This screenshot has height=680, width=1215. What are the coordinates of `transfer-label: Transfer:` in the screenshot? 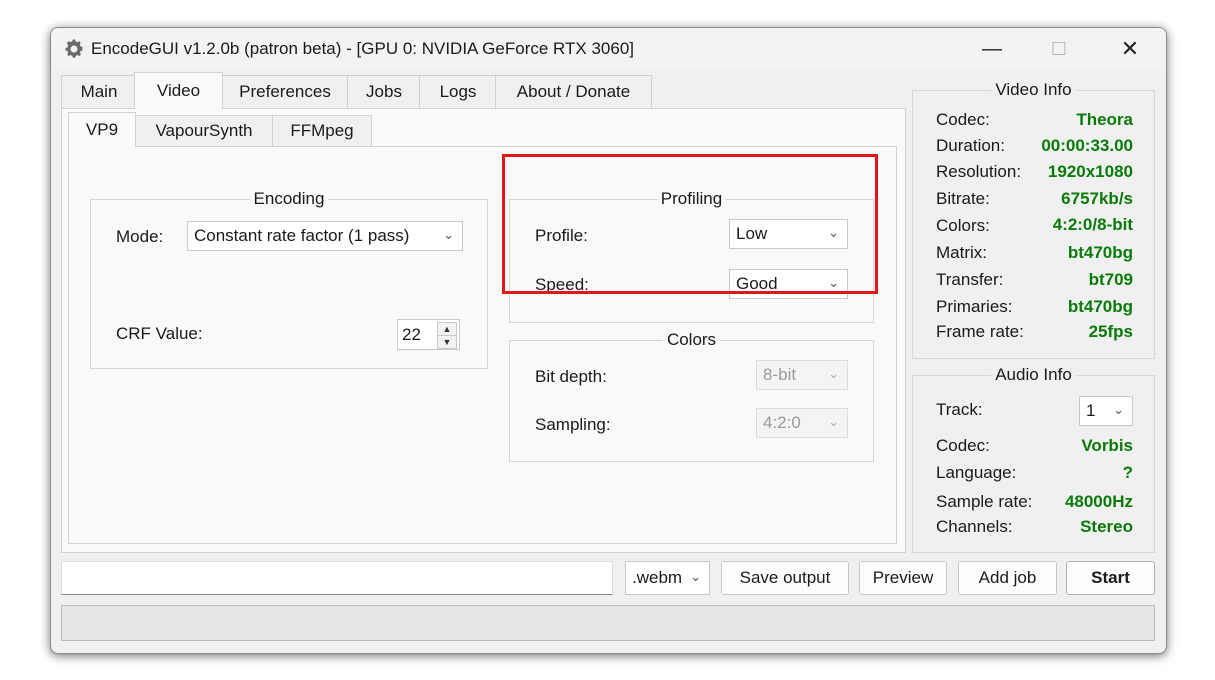 It's located at (970, 279).